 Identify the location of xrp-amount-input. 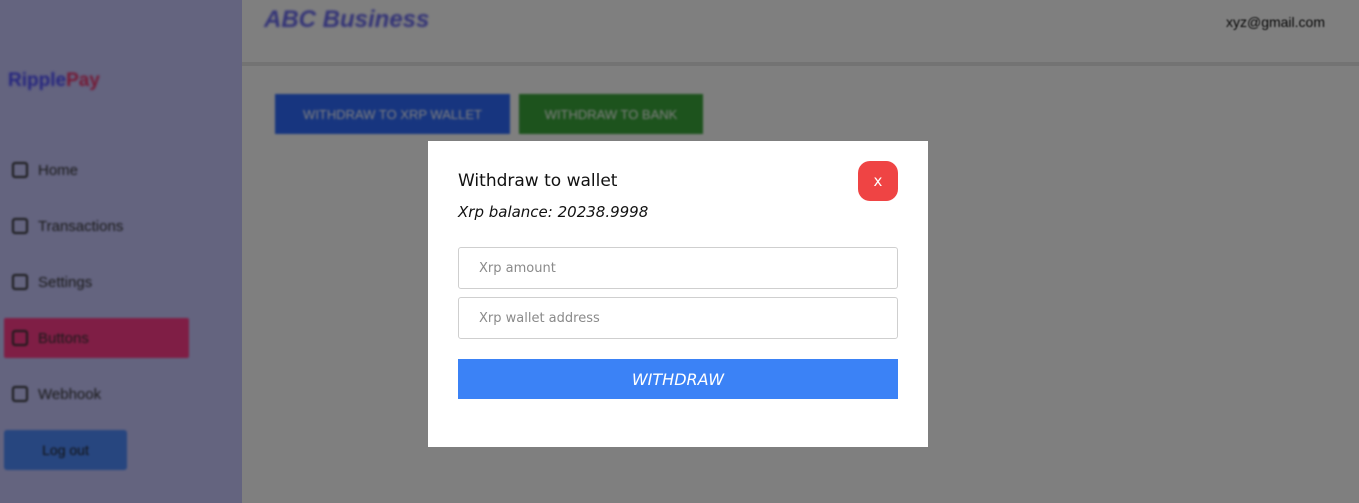
(678, 268).